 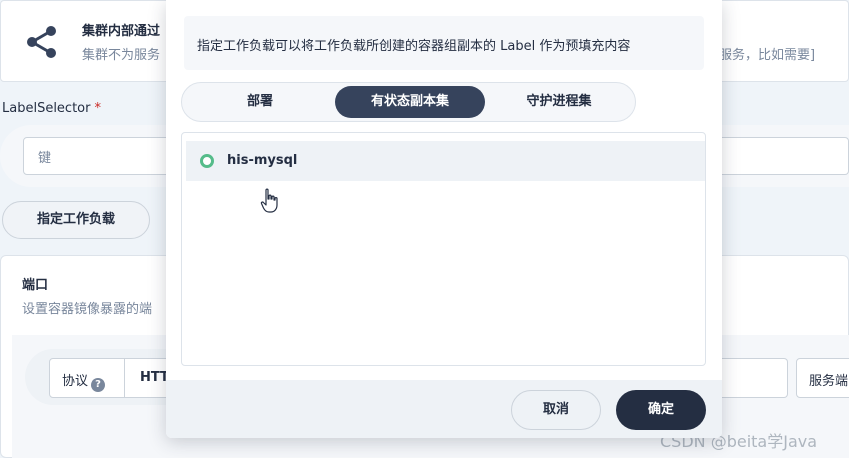 I want to click on cancel-button: 取消, so click(x=556, y=410).